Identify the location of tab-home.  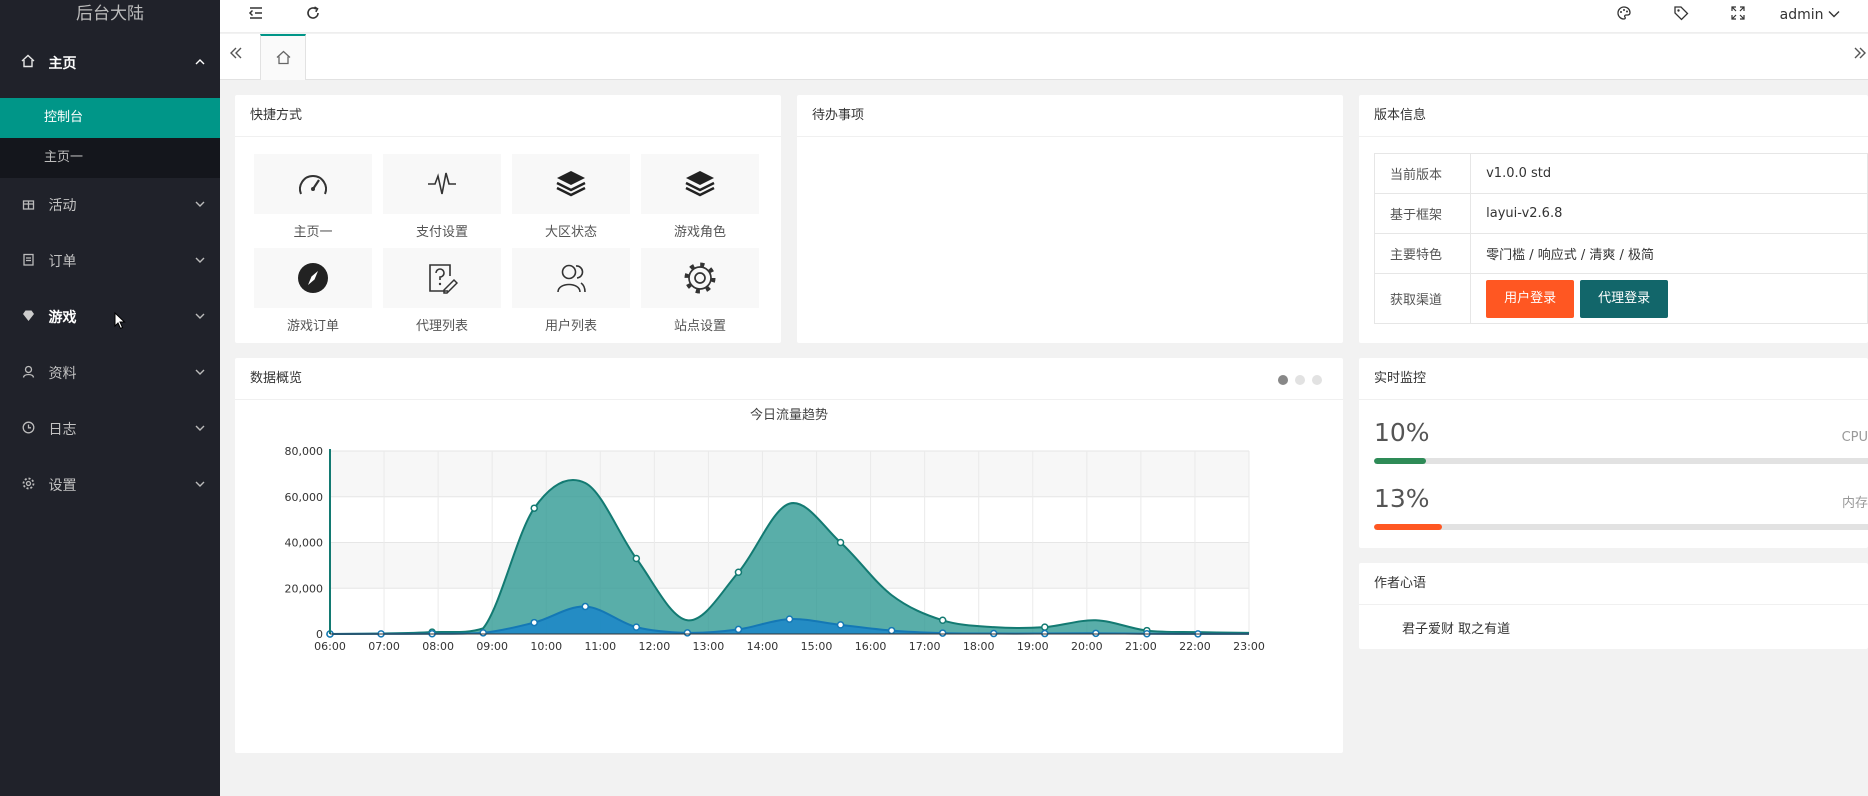
(283, 57).